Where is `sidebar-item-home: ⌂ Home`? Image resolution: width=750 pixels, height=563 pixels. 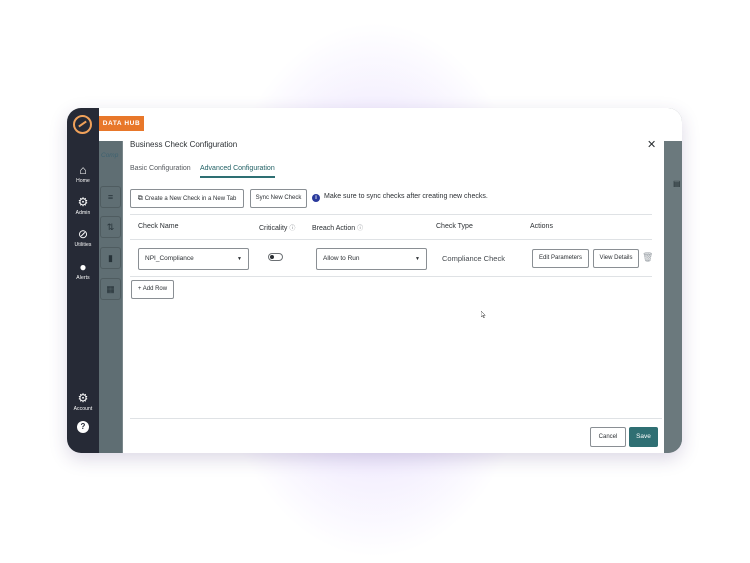
sidebar-item-home: ⌂ Home is located at coordinates (83, 173).